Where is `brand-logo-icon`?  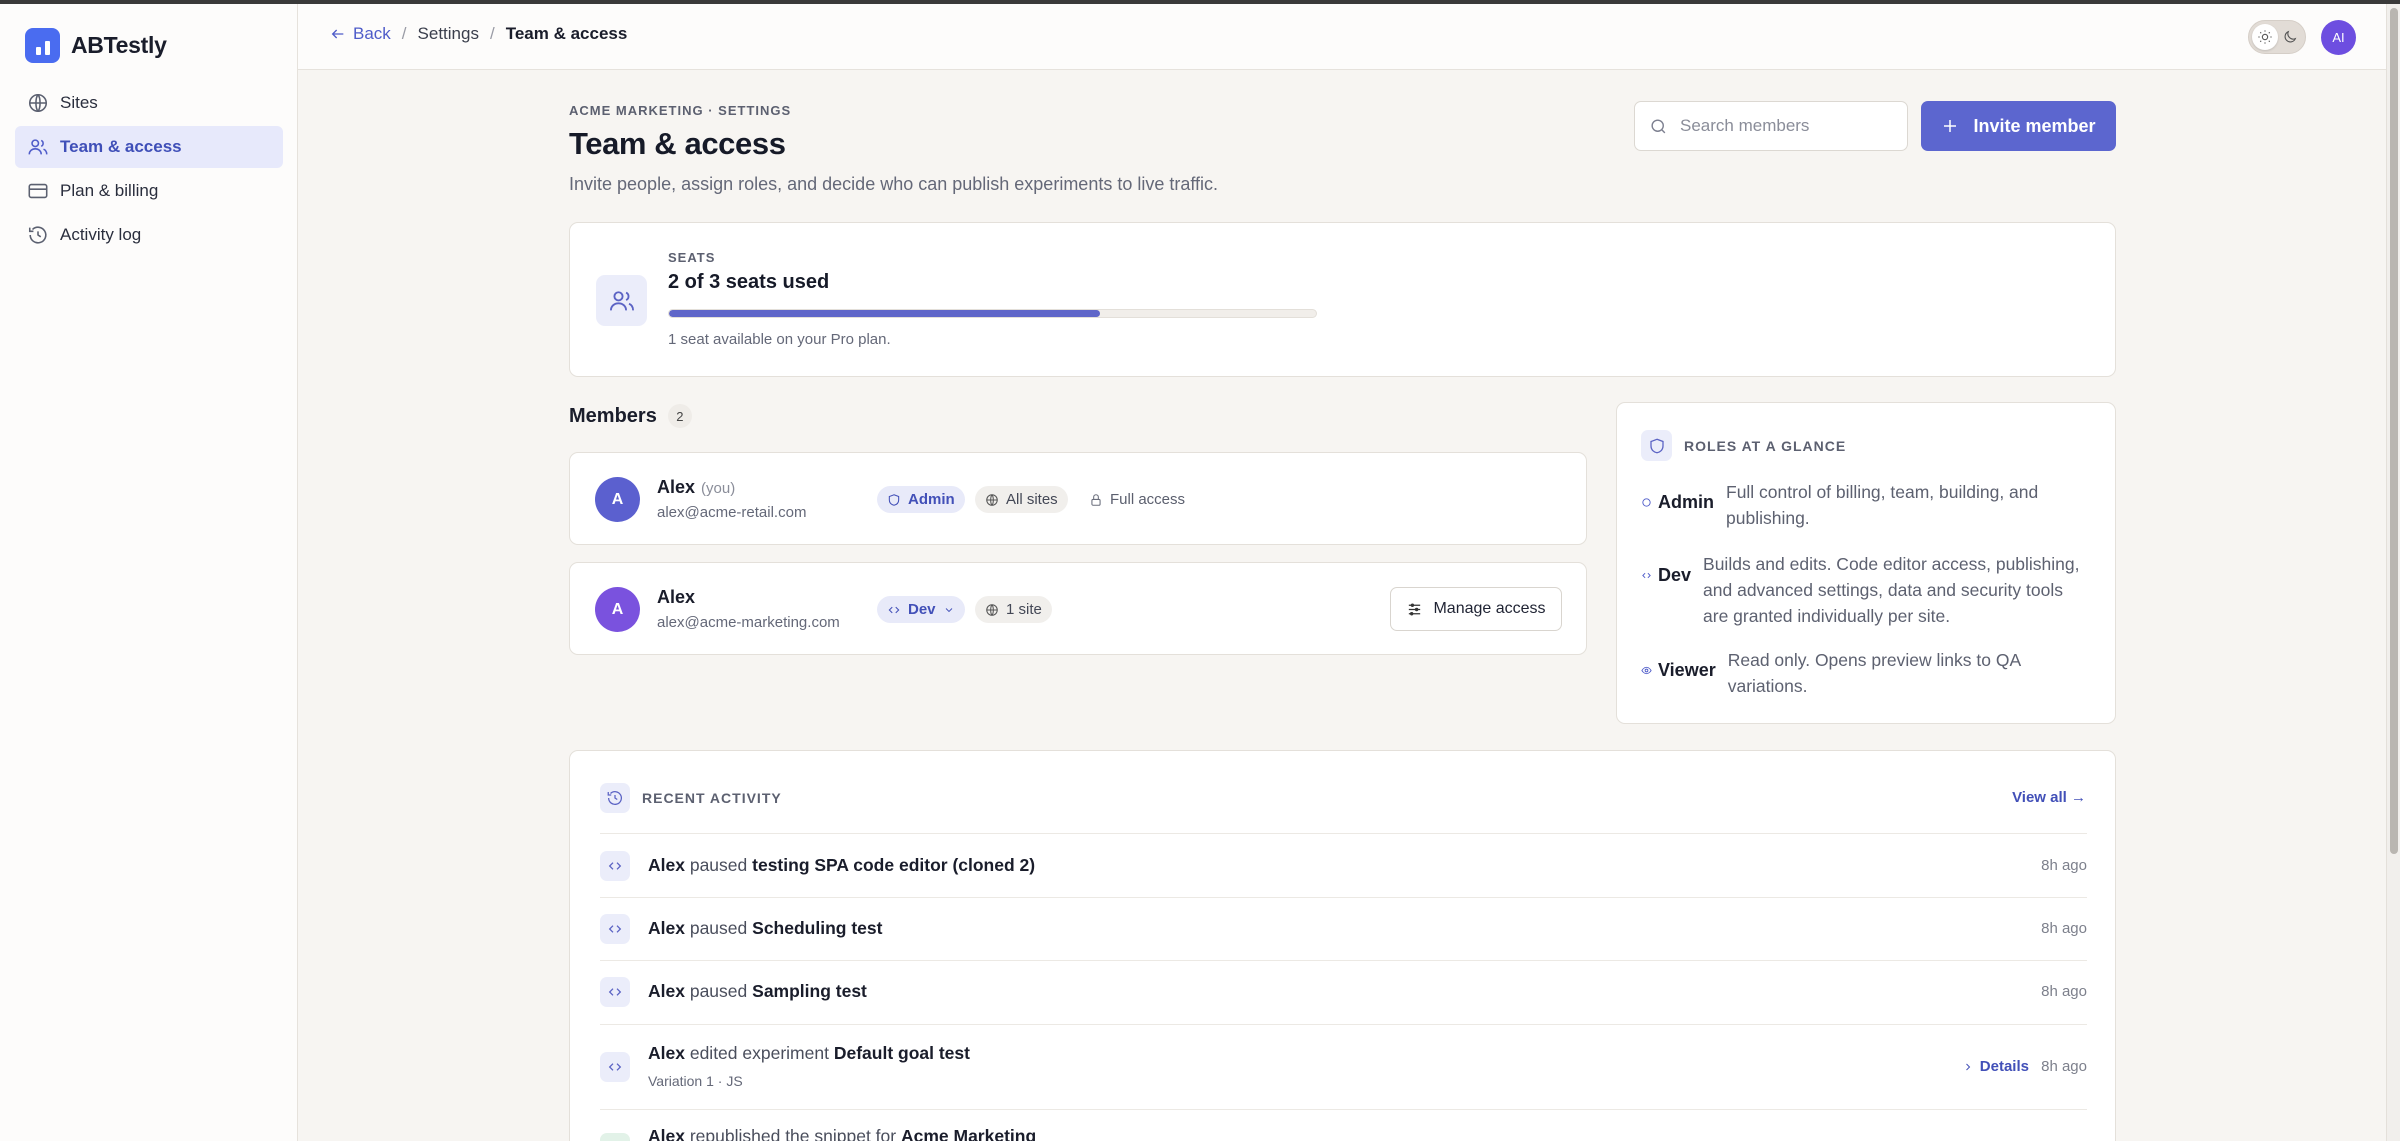
brand-logo-icon is located at coordinates (42, 45).